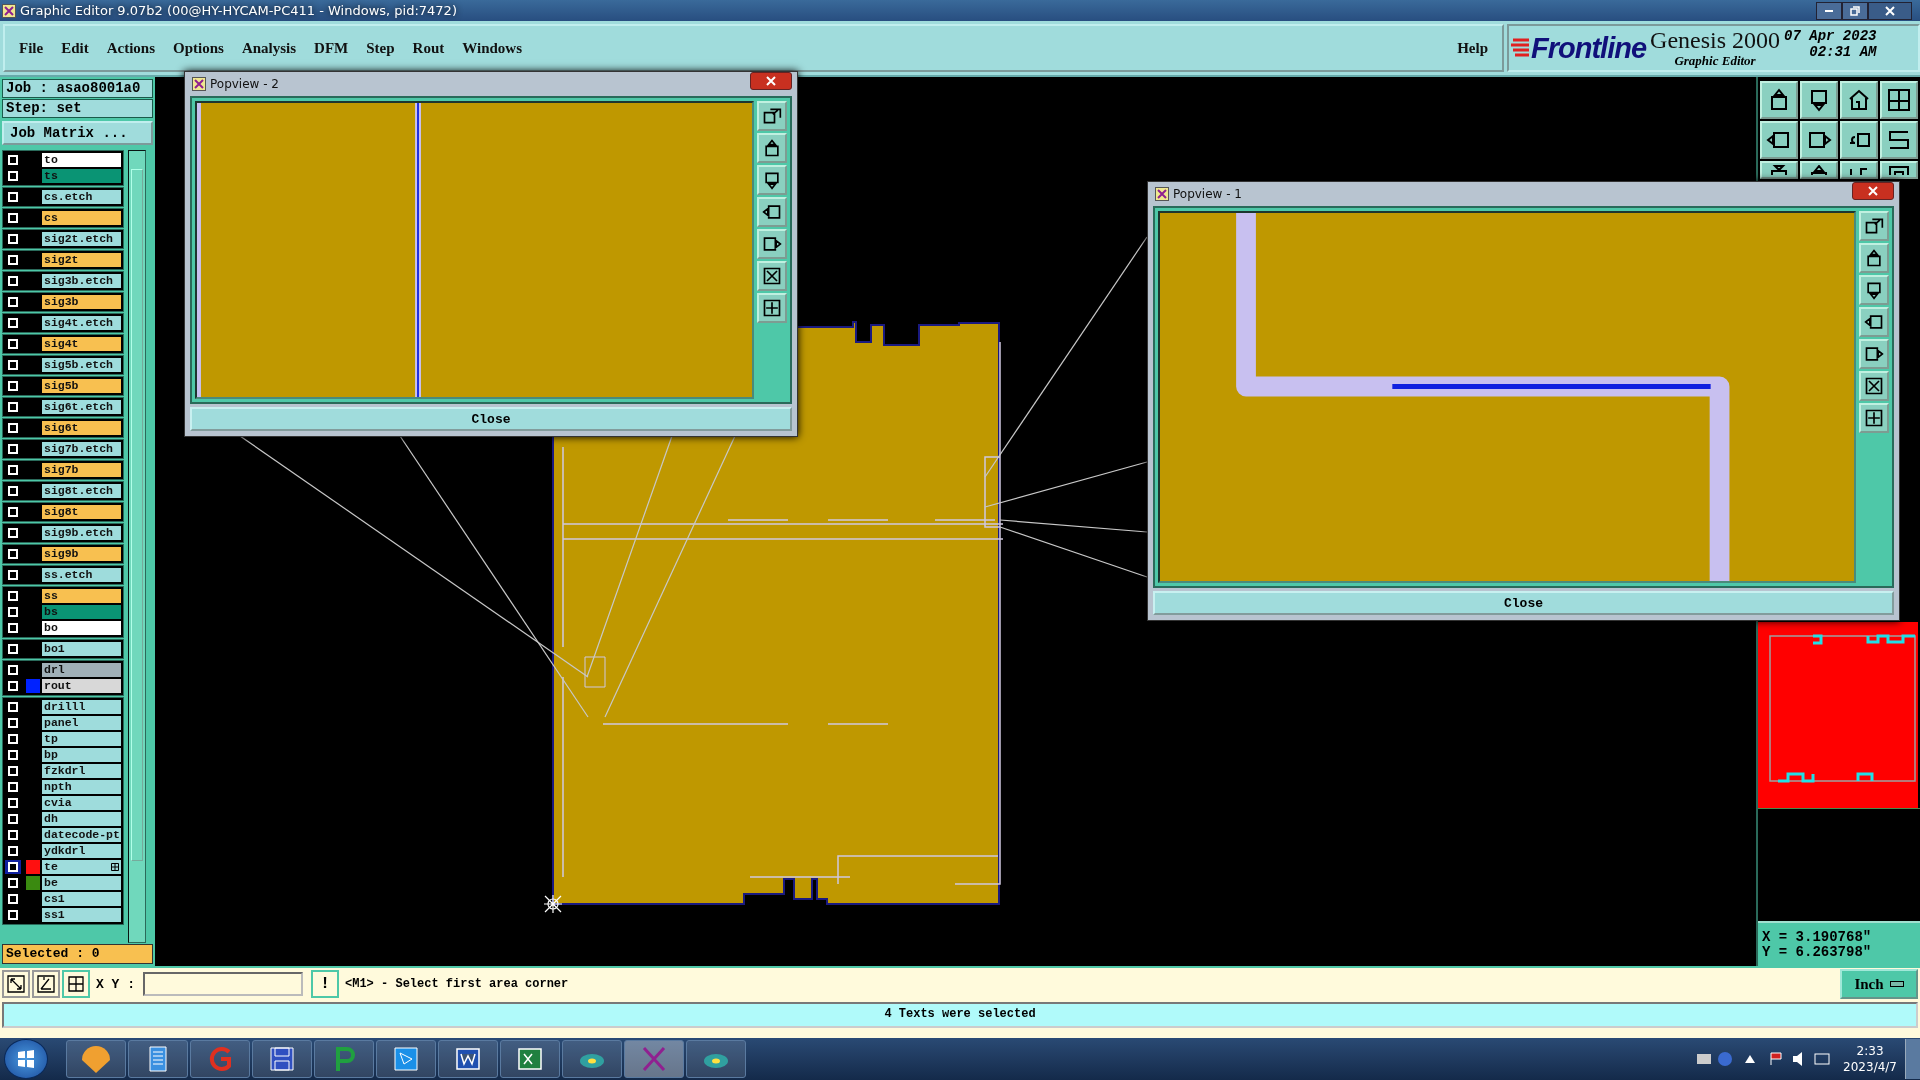  Describe the element at coordinates (81, 883) in the screenshot. I see `layer-name: be` at that location.